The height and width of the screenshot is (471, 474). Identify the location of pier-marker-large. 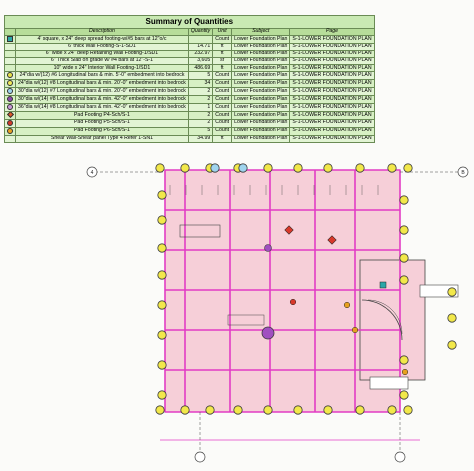
(268, 333).